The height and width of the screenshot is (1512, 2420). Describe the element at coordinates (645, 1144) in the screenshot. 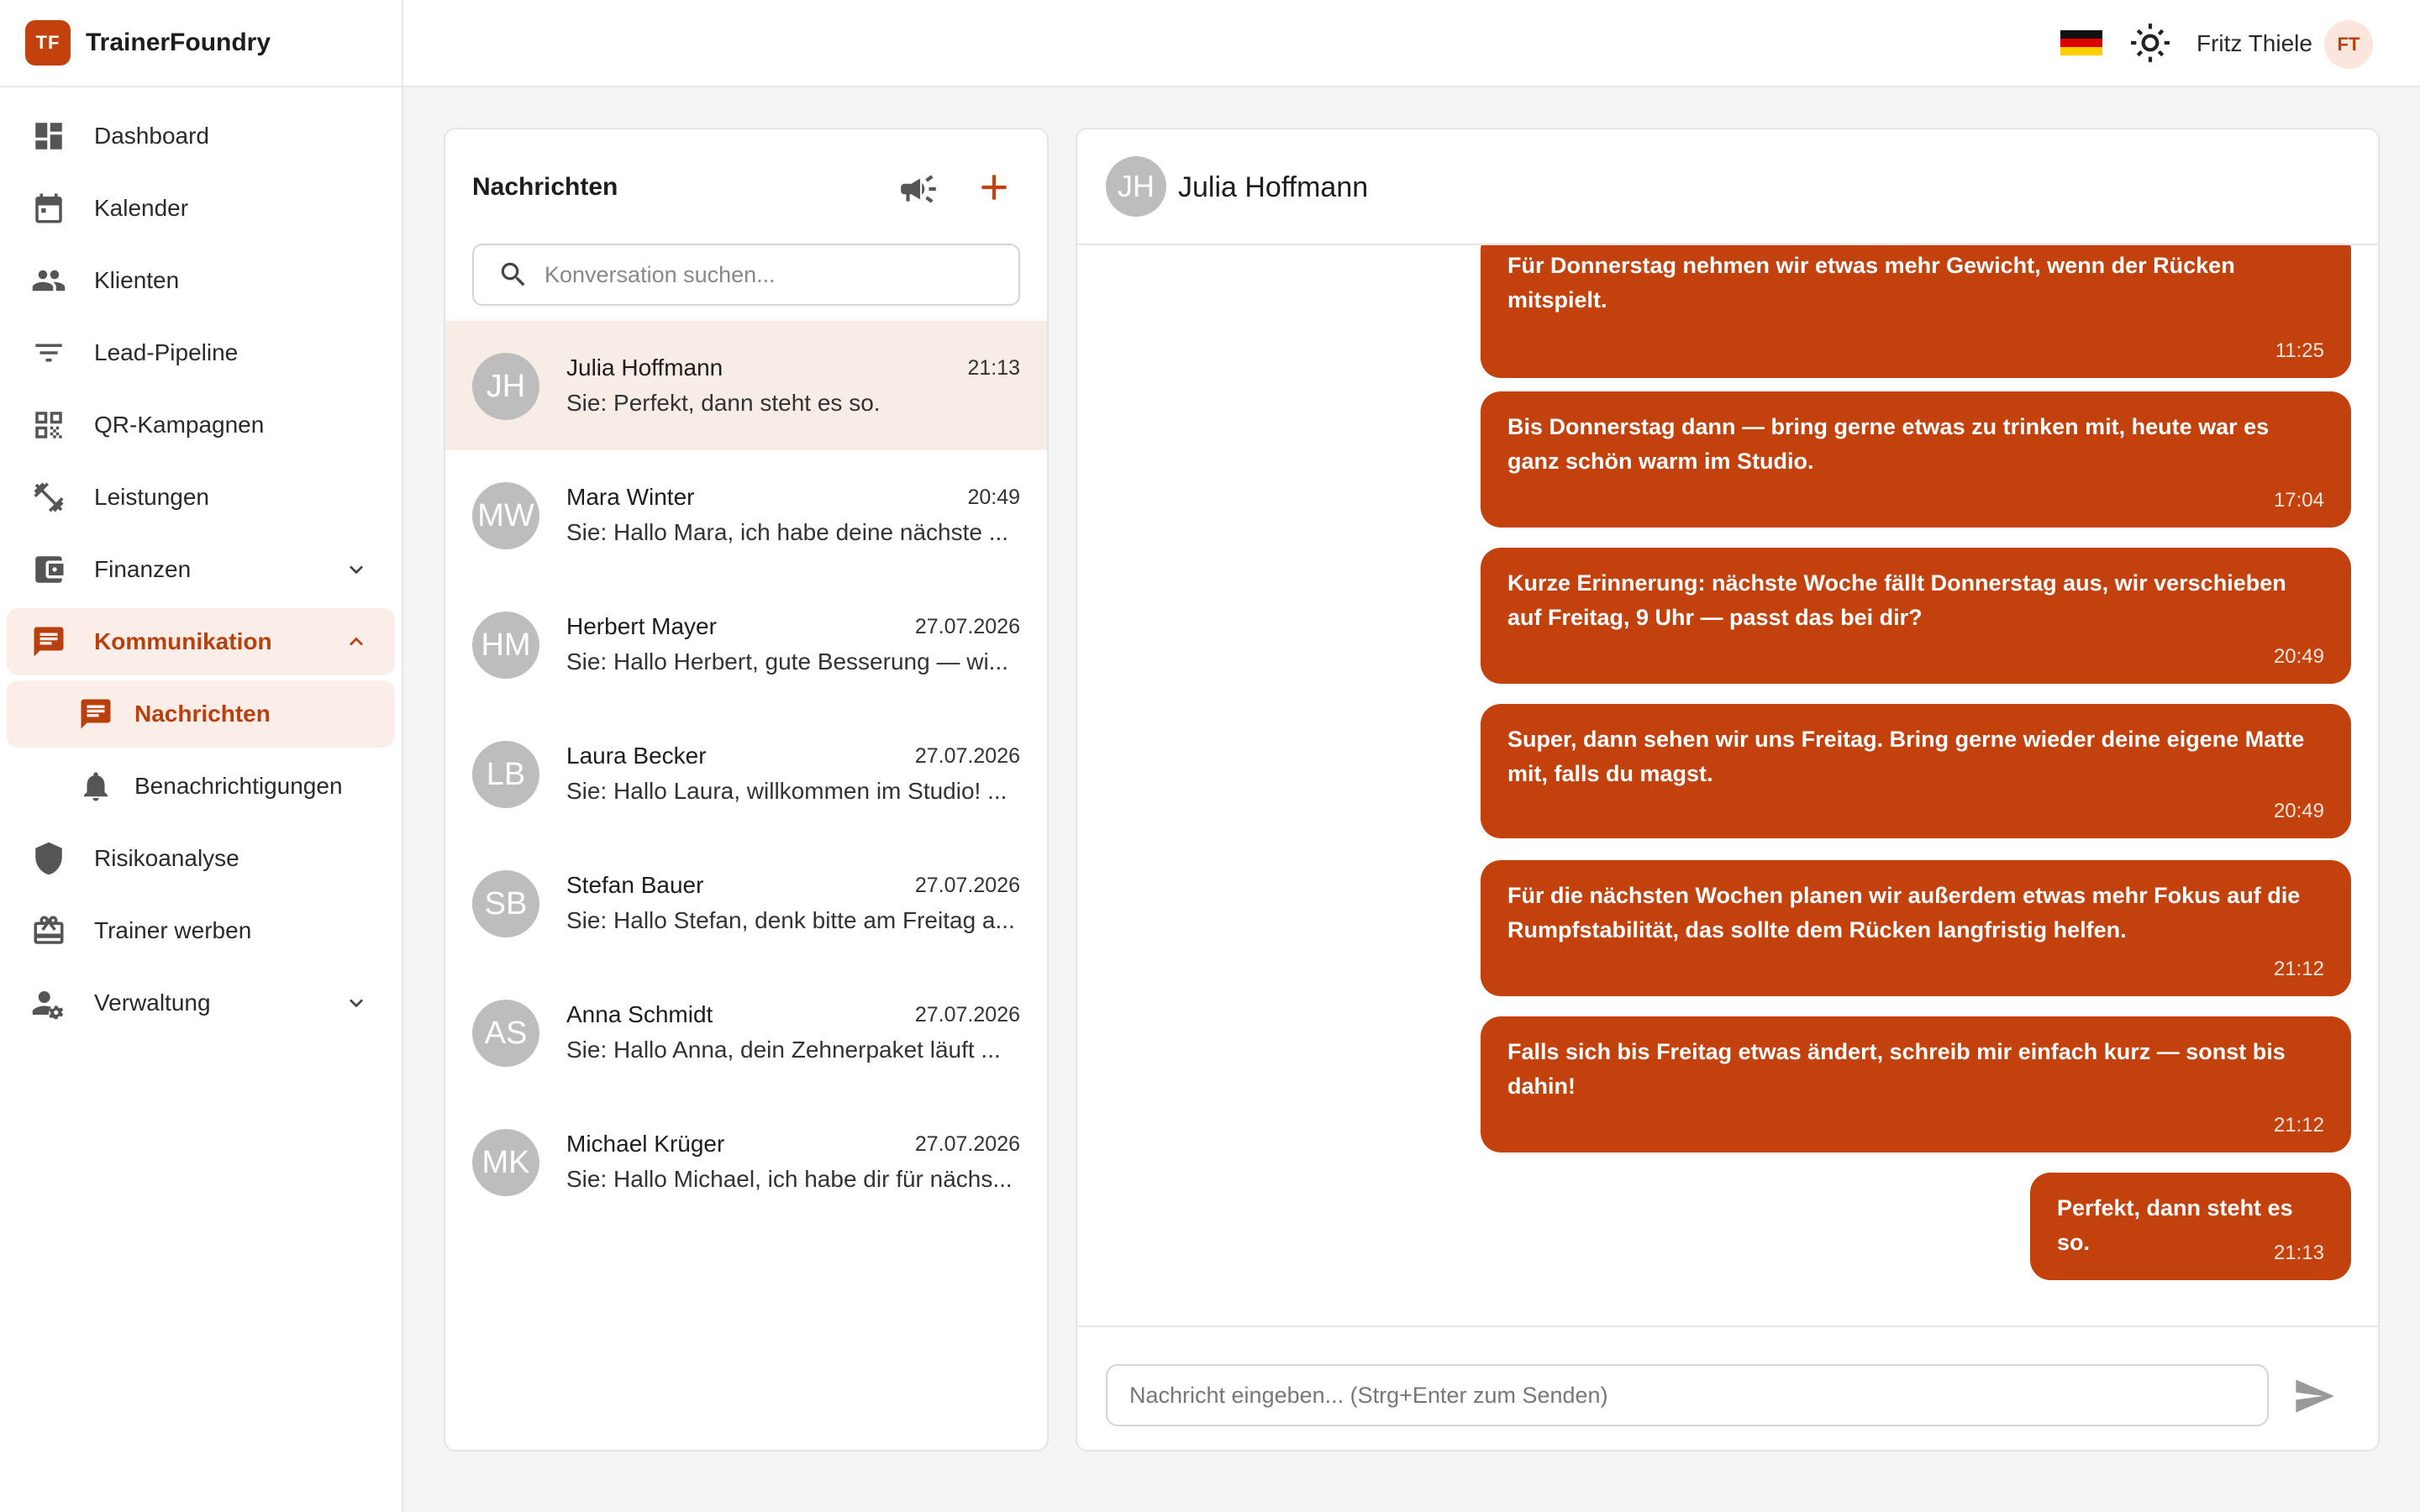

I see `conversation-name: Michael Krüger` at that location.